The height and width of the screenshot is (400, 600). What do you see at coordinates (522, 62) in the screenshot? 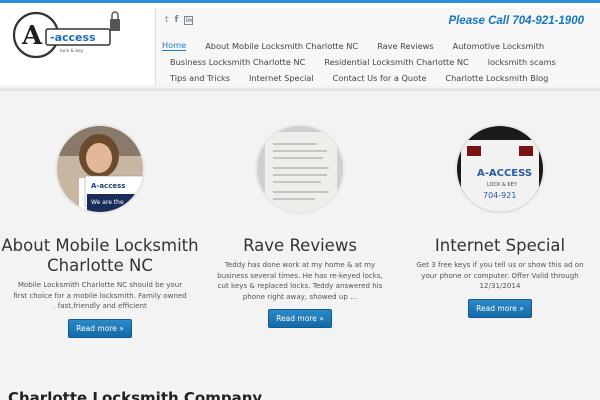
I see `menu-item-scams: locksmith scams` at bounding box center [522, 62].